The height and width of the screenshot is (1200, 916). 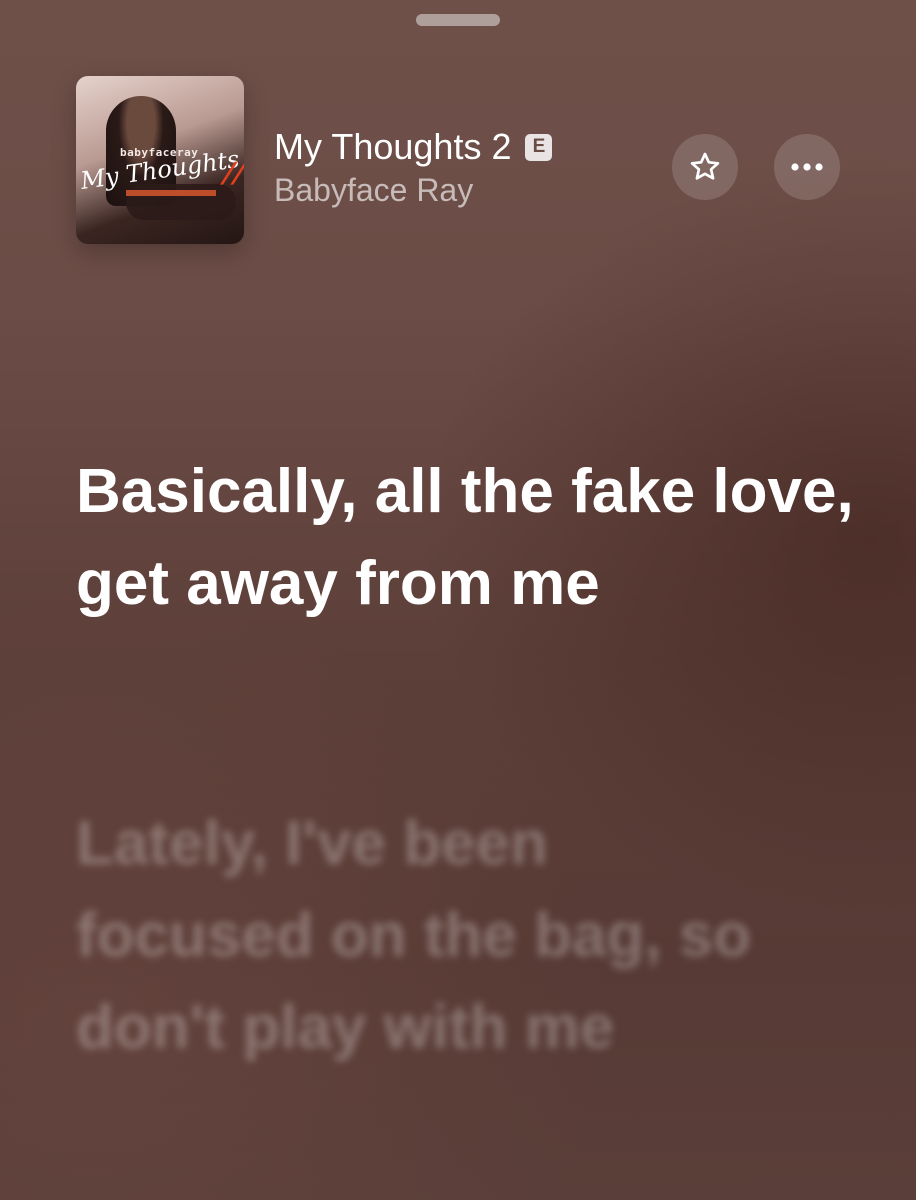 What do you see at coordinates (160, 160) in the screenshot?
I see `album-artwork: babyfaceray My Thoughts //` at bounding box center [160, 160].